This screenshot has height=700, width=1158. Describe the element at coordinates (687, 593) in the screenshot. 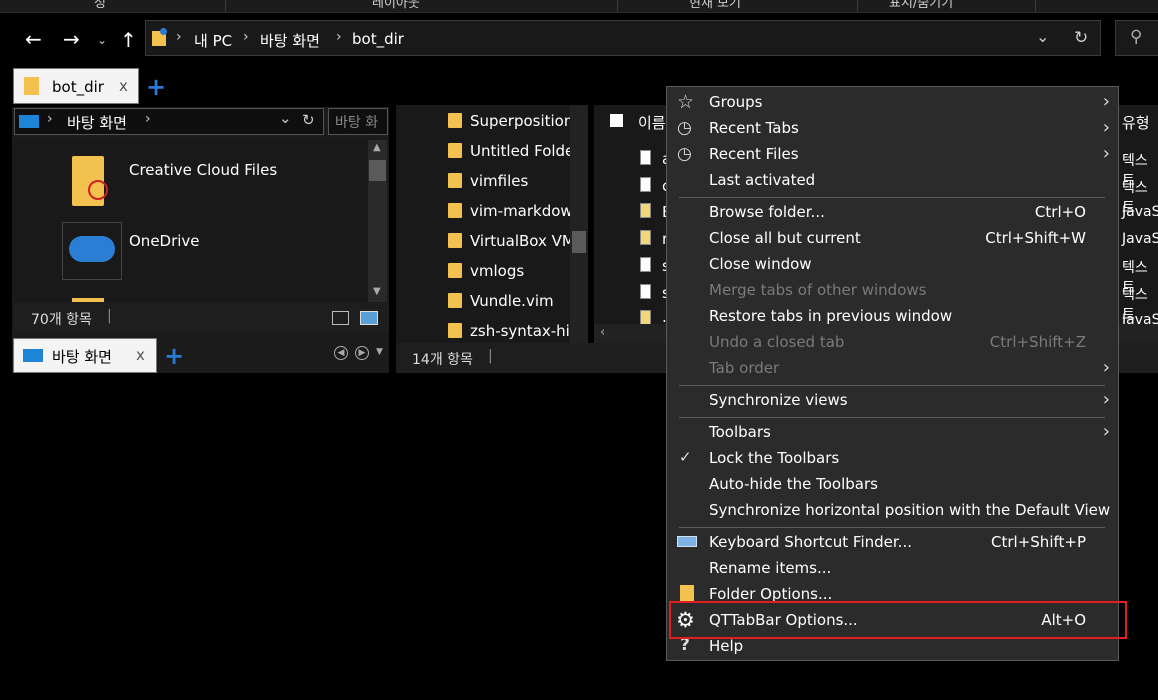

I see `folder-options-icon` at that location.